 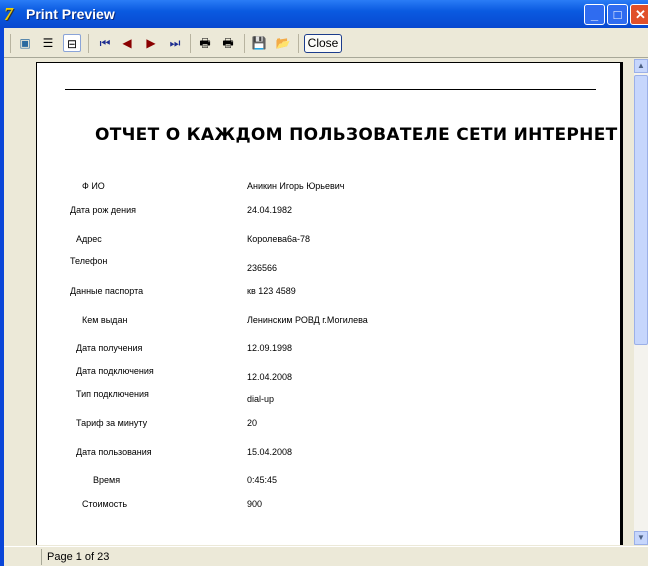 What do you see at coordinates (25, 43) in the screenshot?
I see `whole-page-icon: ▣` at bounding box center [25, 43].